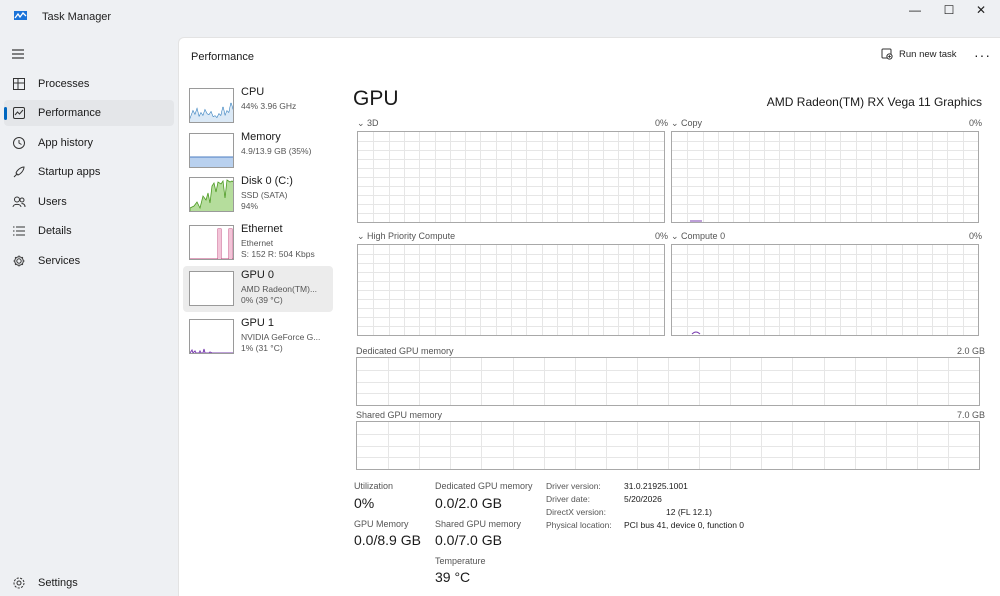 The height and width of the screenshot is (596, 1000). I want to click on shared-memory-value: 0.0/7.0 GB, so click(468, 540).